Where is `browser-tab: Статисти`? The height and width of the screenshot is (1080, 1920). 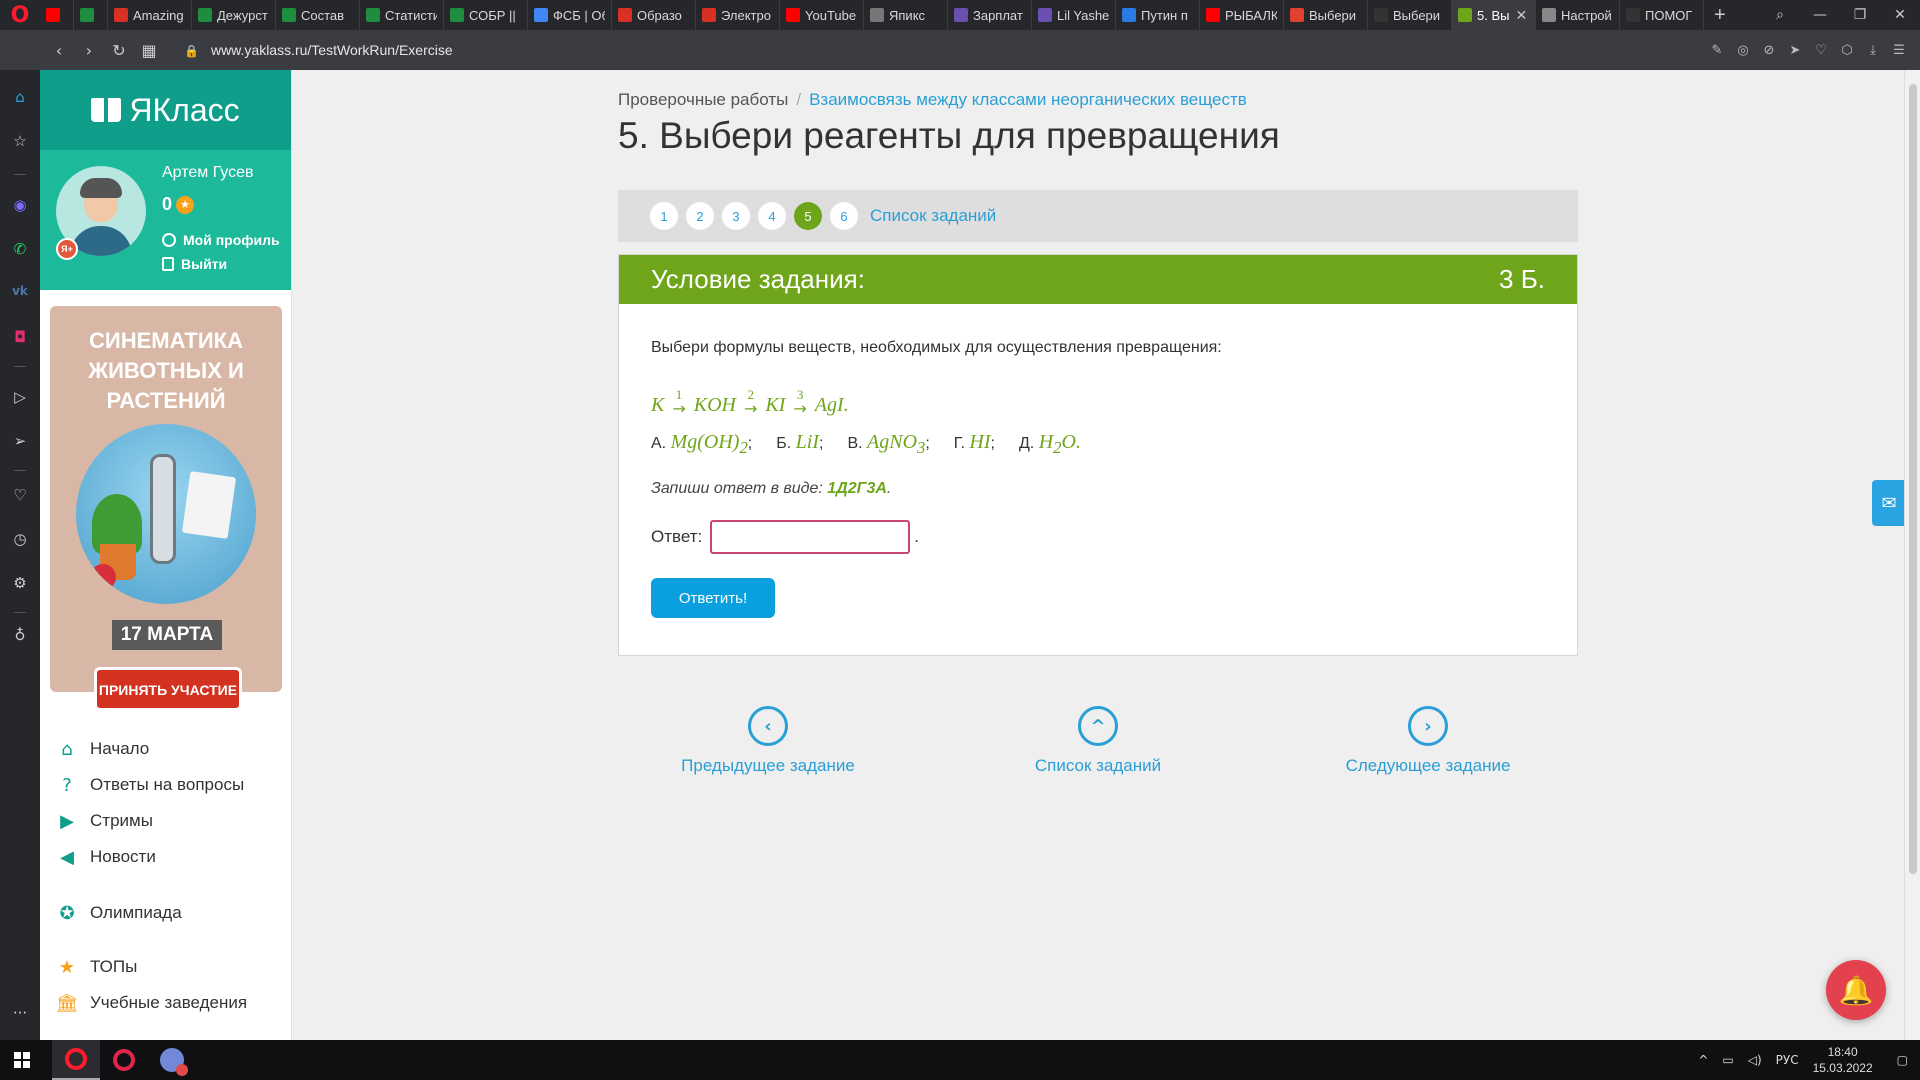 browser-tab: Статисти is located at coordinates (402, 15).